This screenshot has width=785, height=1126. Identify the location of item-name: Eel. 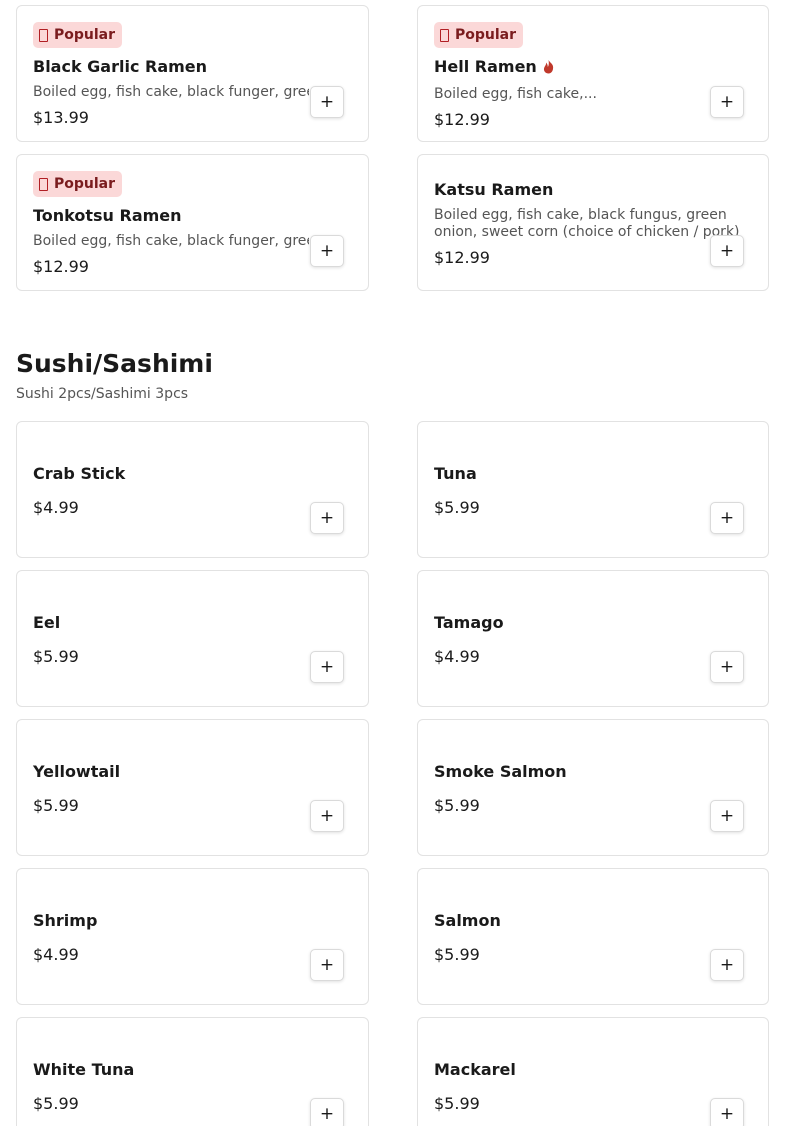
(47, 622).